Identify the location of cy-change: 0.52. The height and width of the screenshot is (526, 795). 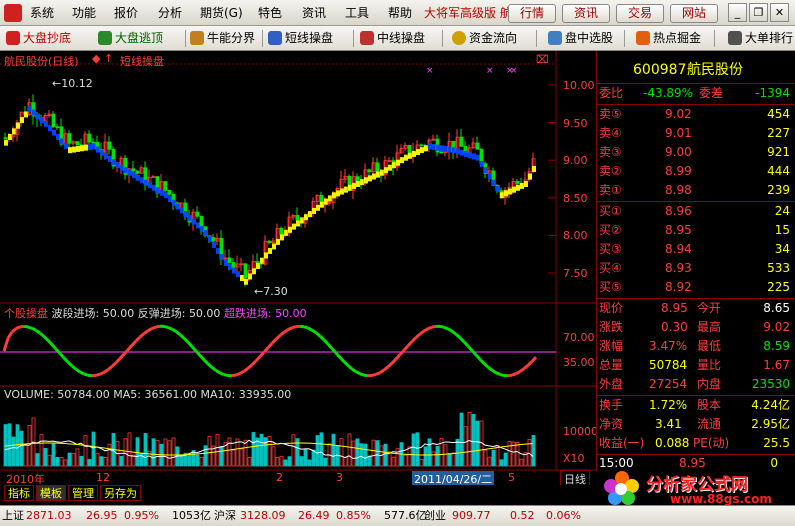
(522, 515).